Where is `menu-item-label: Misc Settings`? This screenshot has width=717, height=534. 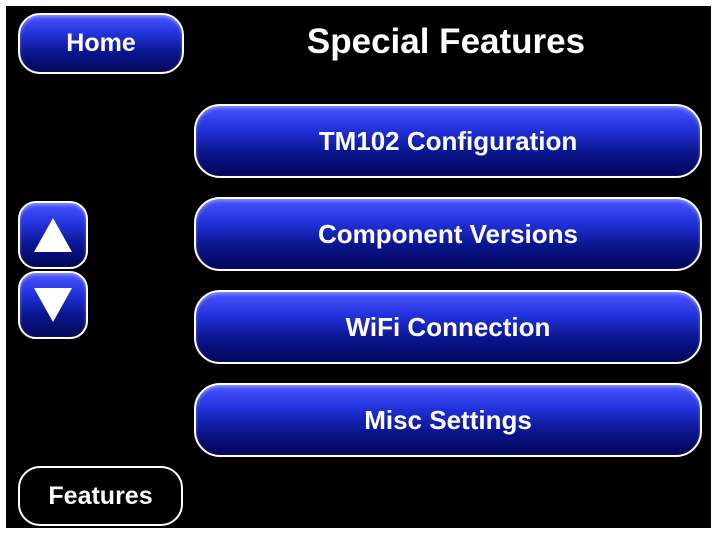 menu-item-label: Misc Settings is located at coordinates (448, 419).